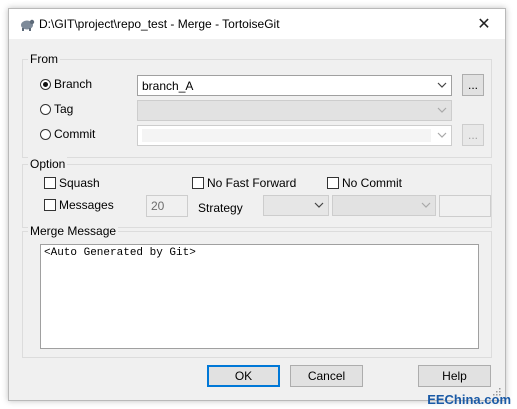 This screenshot has width=517, height=409. What do you see at coordinates (326, 376) in the screenshot?
I see `cancel-button: Cancel` at bounding box center [326, 376].